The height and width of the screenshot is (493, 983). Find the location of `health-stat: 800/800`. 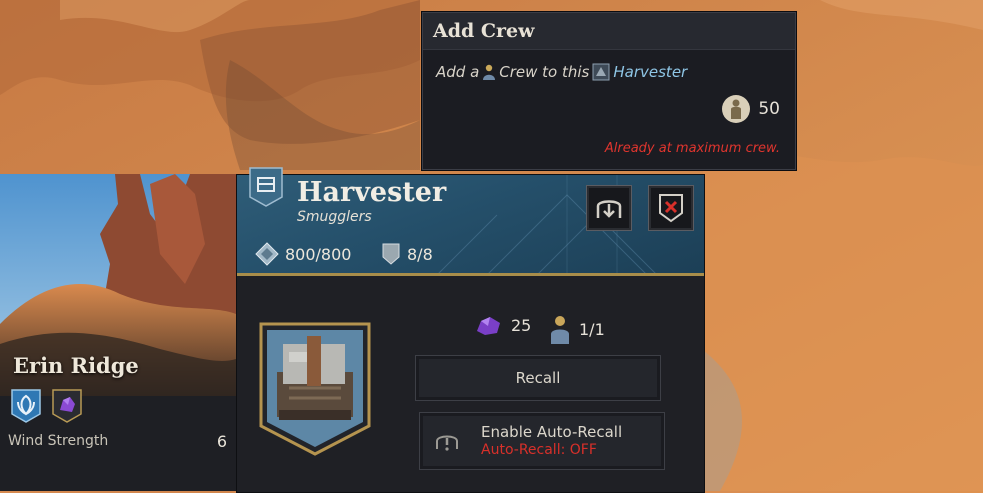

health-stat: 800/800 is located at coordinates (303, 254).